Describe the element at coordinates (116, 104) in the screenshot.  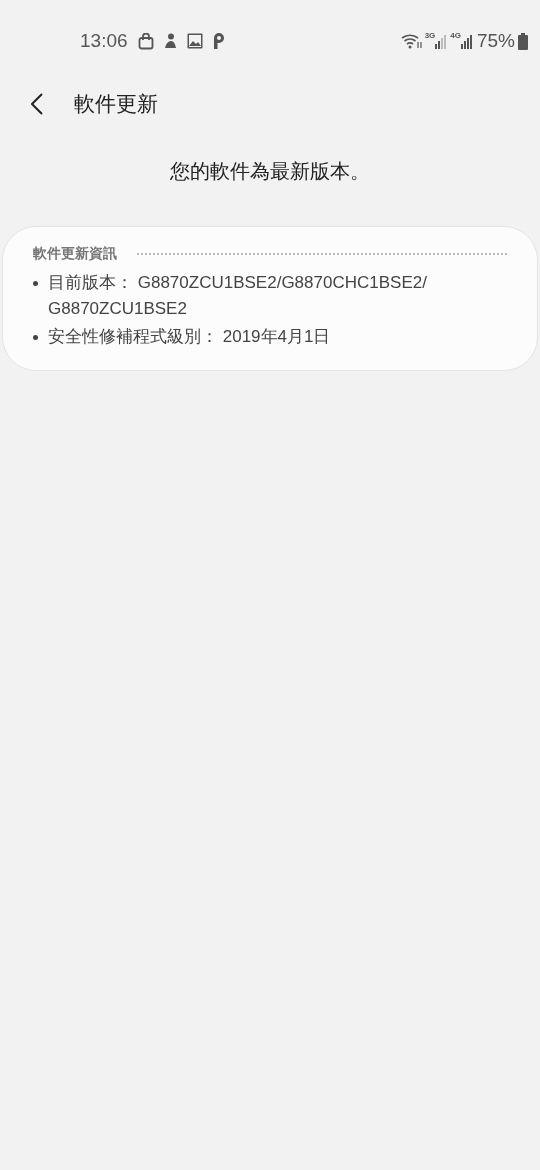
I see `page-title: 軟件更新` at that location.